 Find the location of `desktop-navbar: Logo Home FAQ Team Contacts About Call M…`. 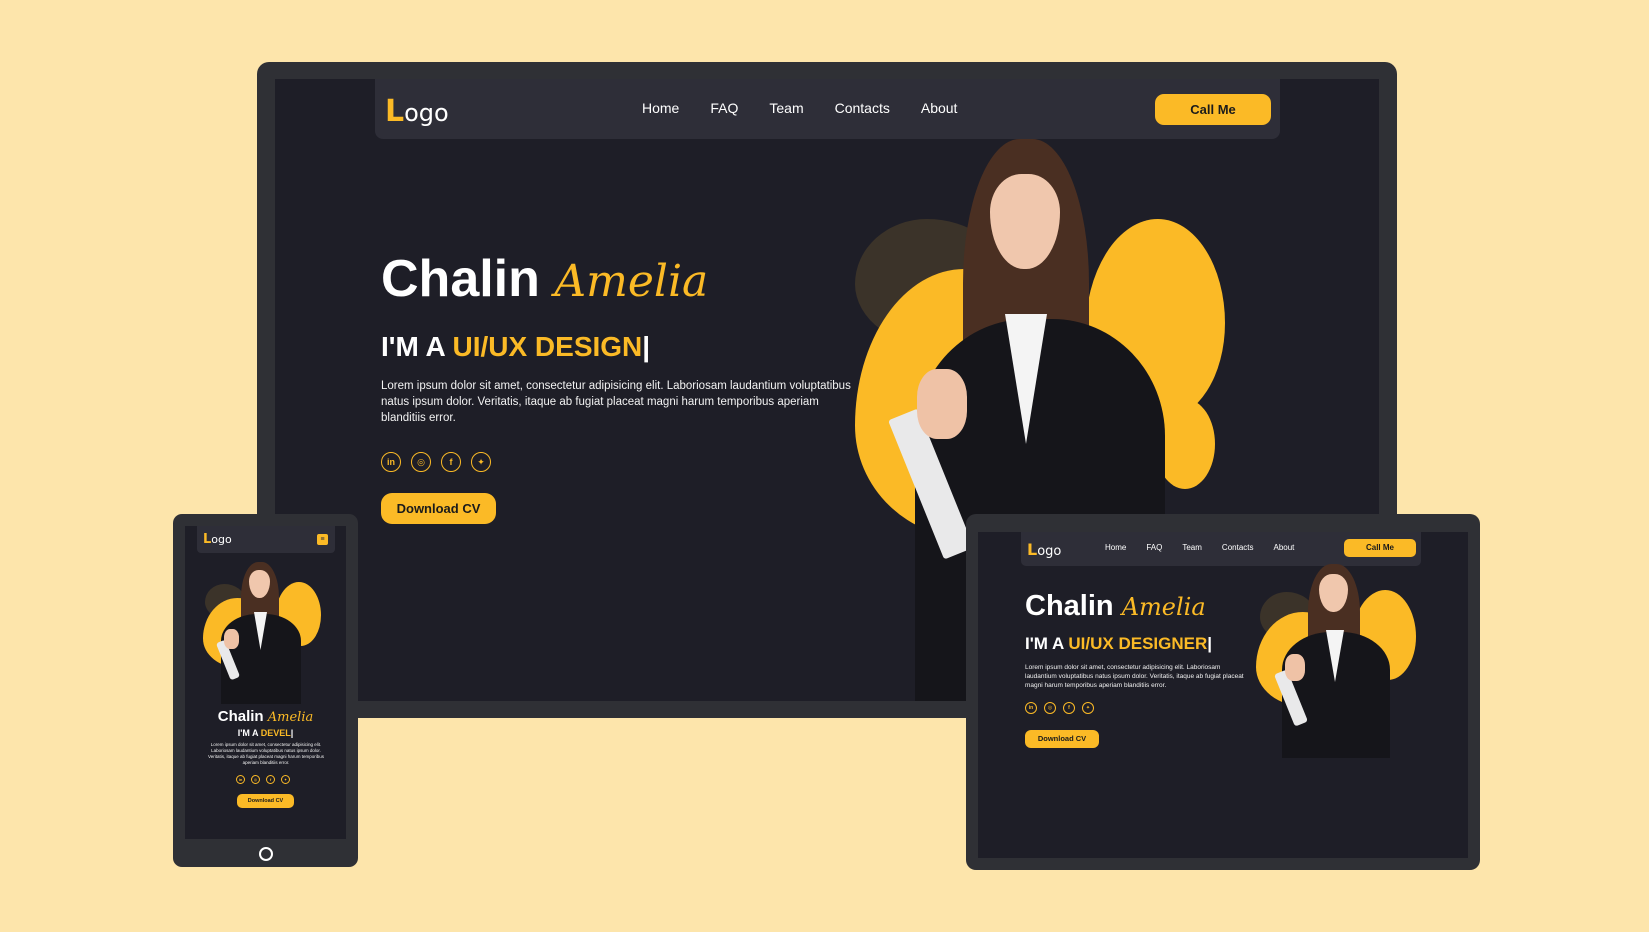

desktop-navbar: Logo Home FAQ Team Contacts About Call M… is located at coordinates (827, 109).